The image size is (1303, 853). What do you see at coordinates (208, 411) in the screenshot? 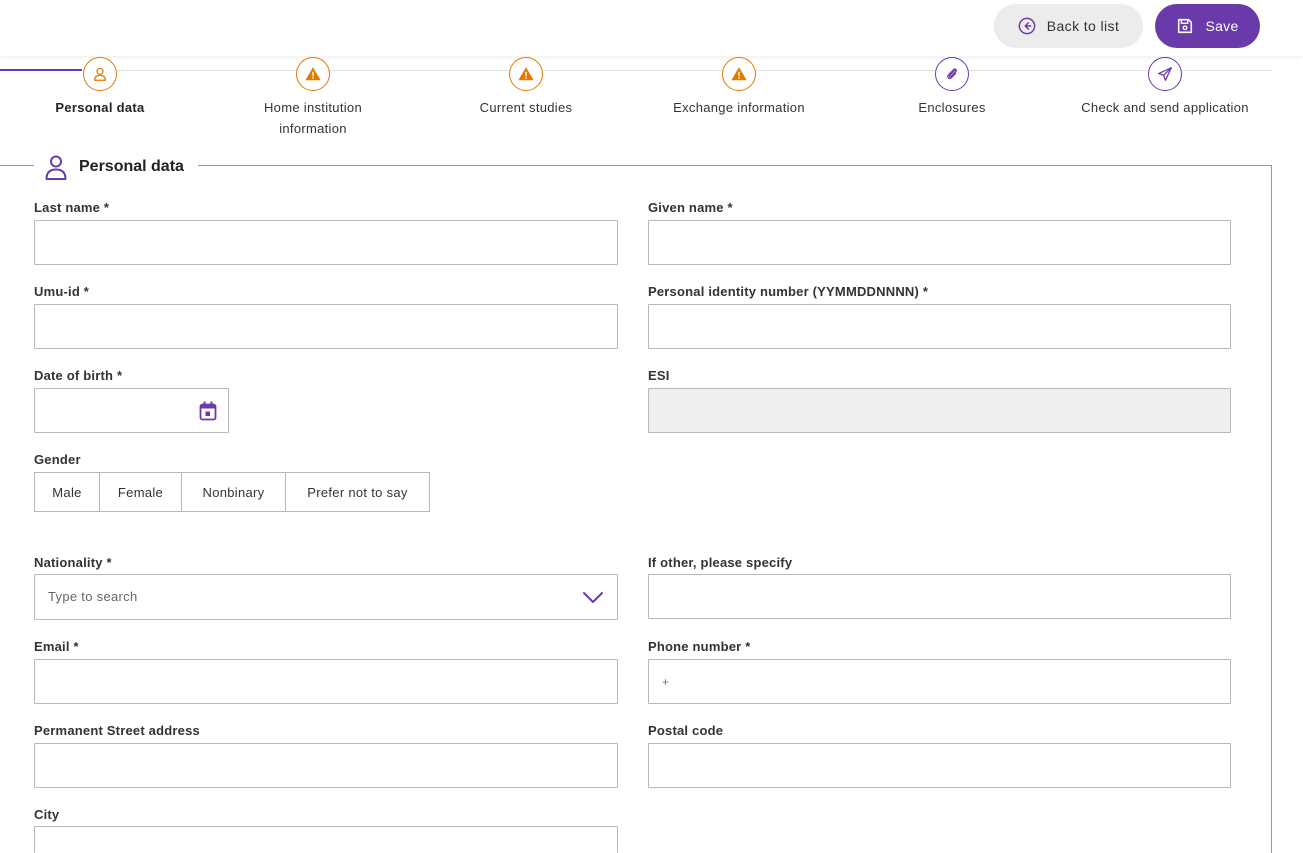
I see `calendar-icon` at bounding box center [208, 411].